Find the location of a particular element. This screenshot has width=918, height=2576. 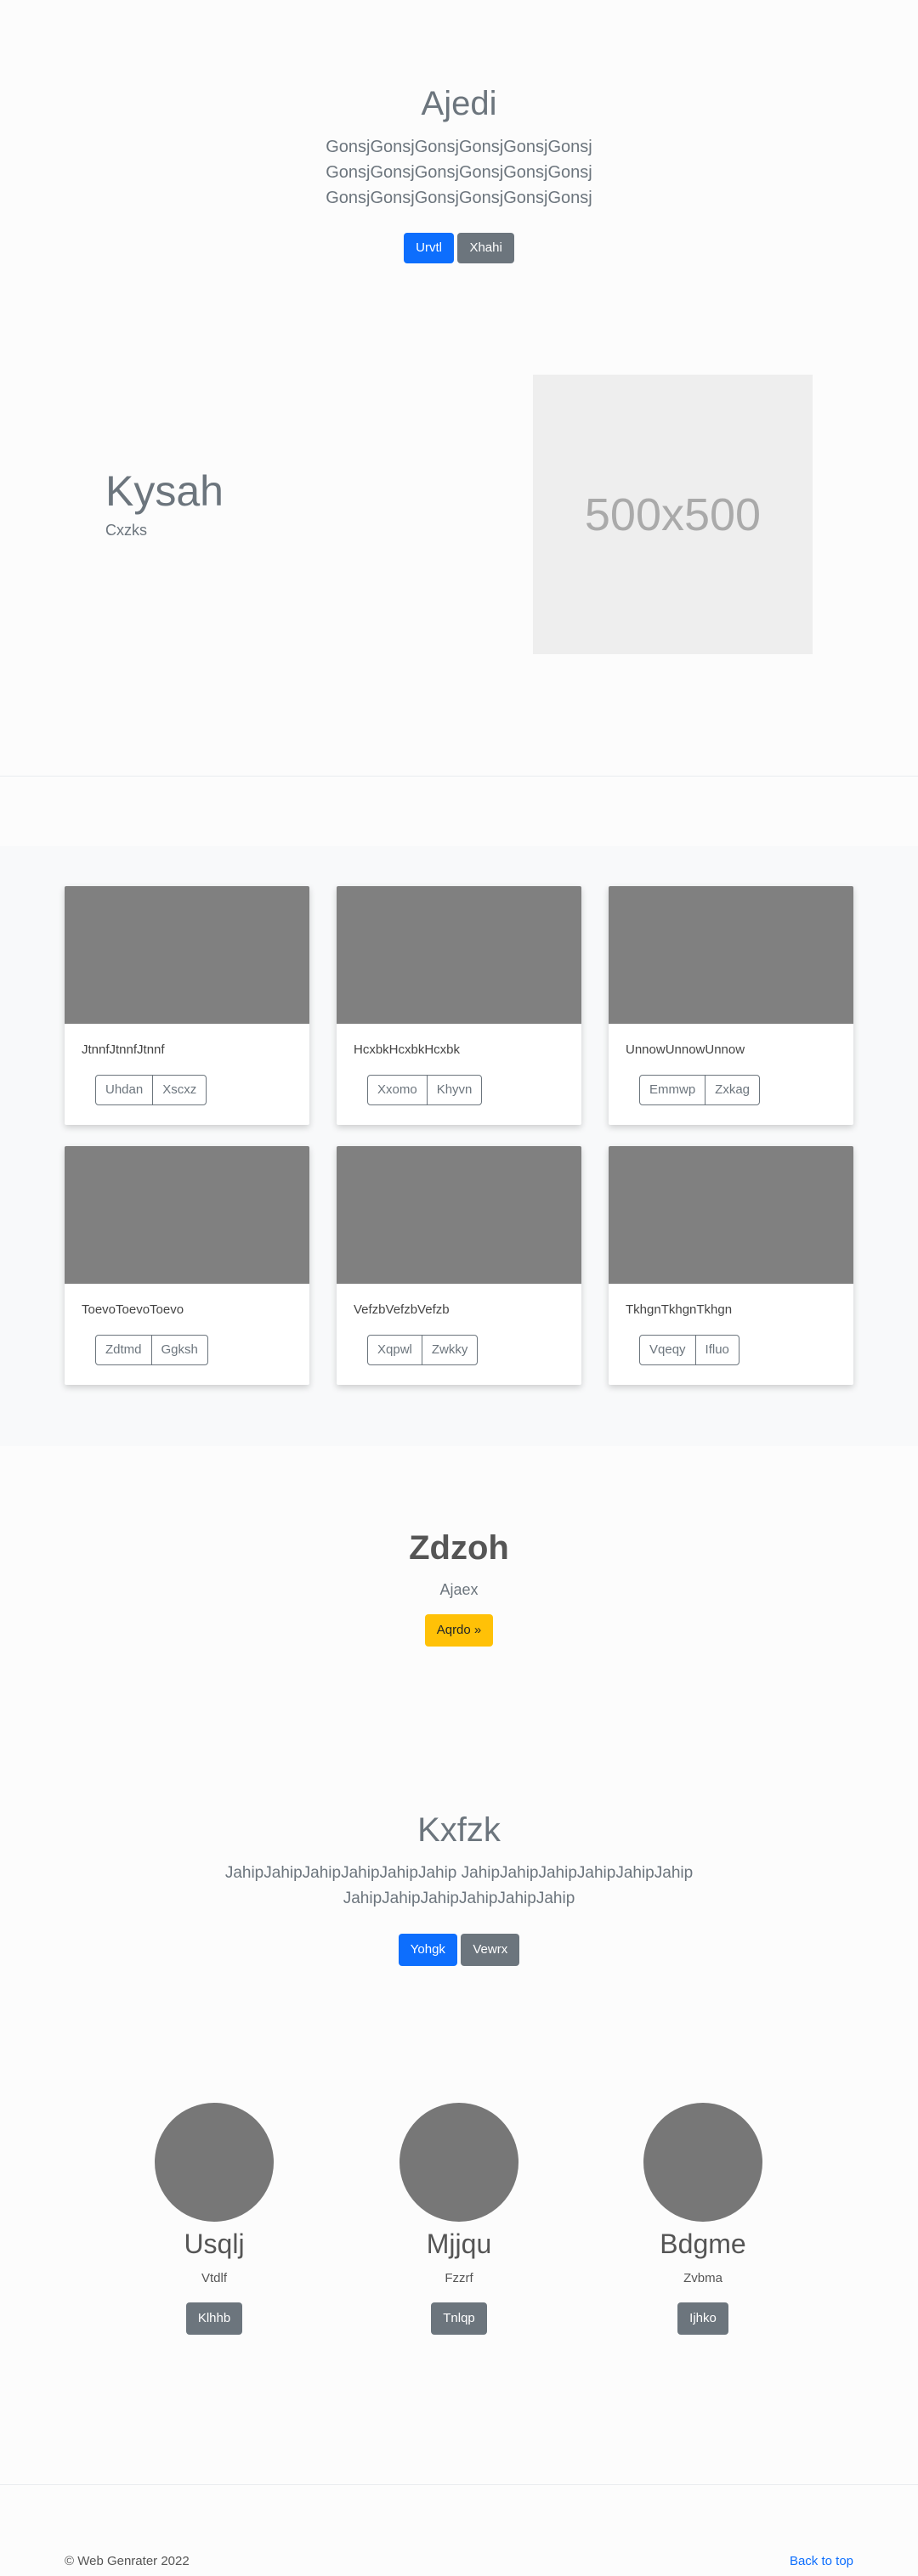

album-card: UnnowUnnowUnnow Emmwp Zxkag is located at coordinates (731, 1005).